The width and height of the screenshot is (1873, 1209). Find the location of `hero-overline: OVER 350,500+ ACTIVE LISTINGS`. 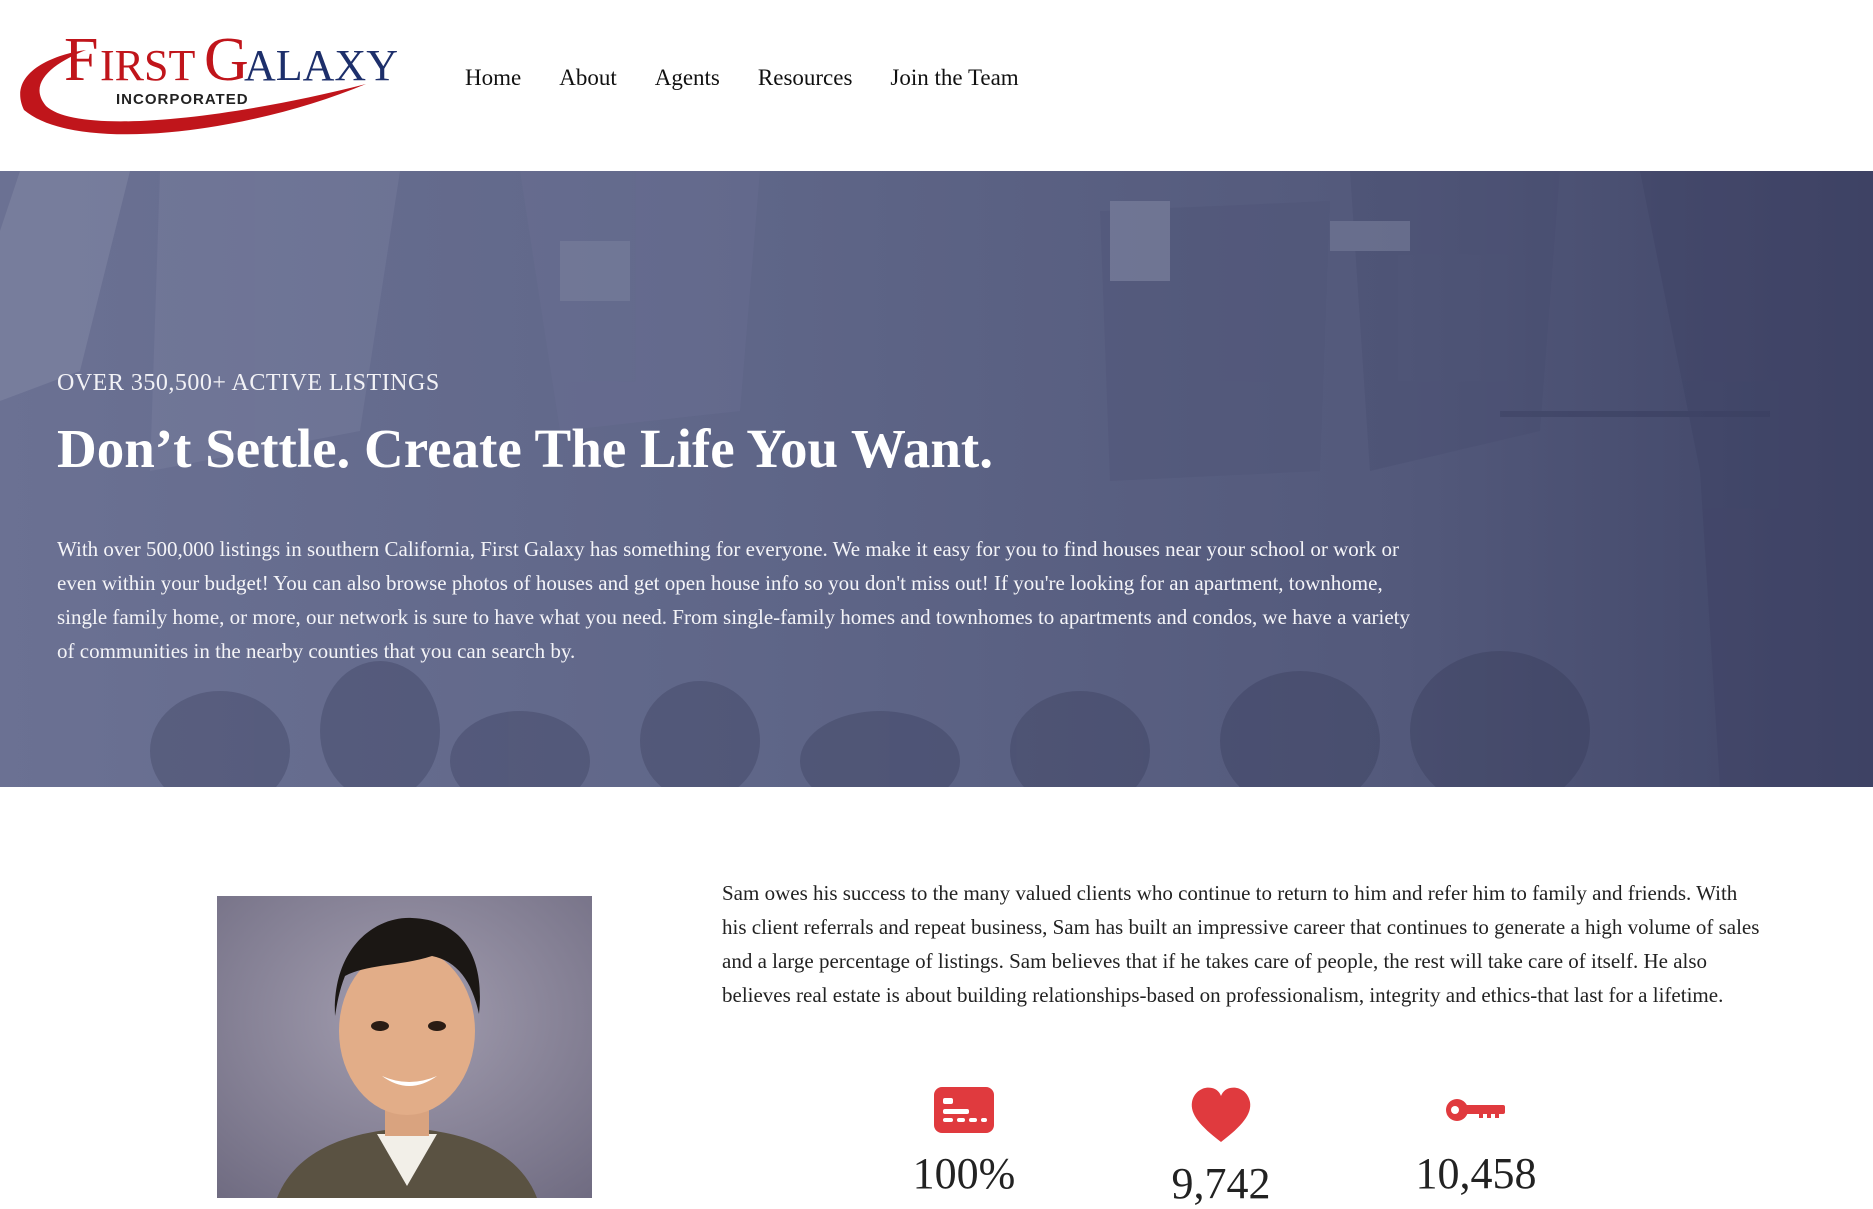

hero-overline: OVER 350,500+ ACTIVE LISTINGS is located at coordinates (248, 383).